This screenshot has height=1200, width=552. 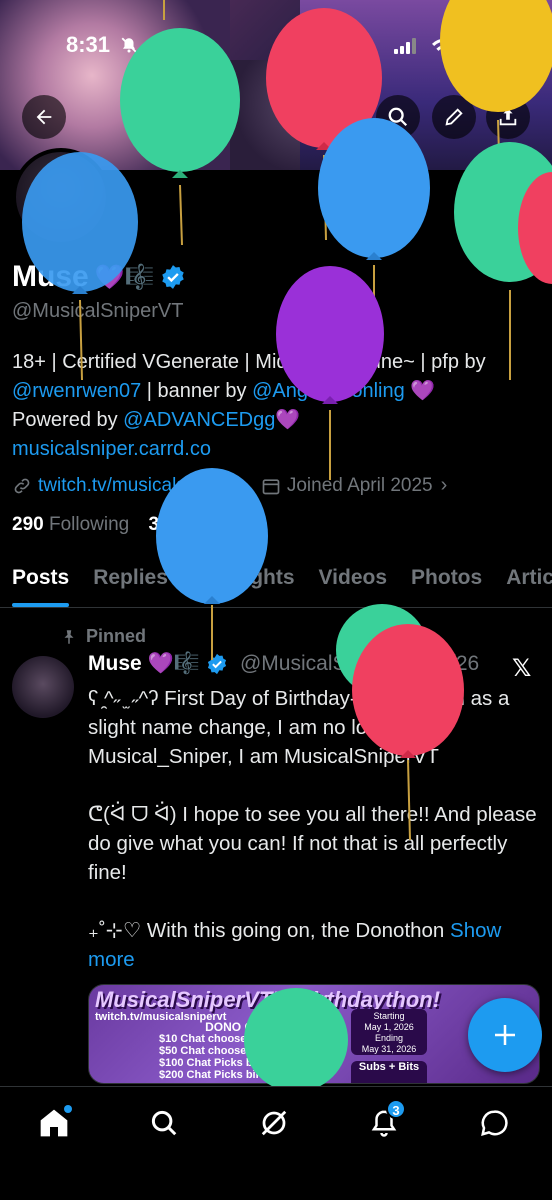 I want to click on profile-handle: @MusicalSniperVT, so click(x=98, y=311).